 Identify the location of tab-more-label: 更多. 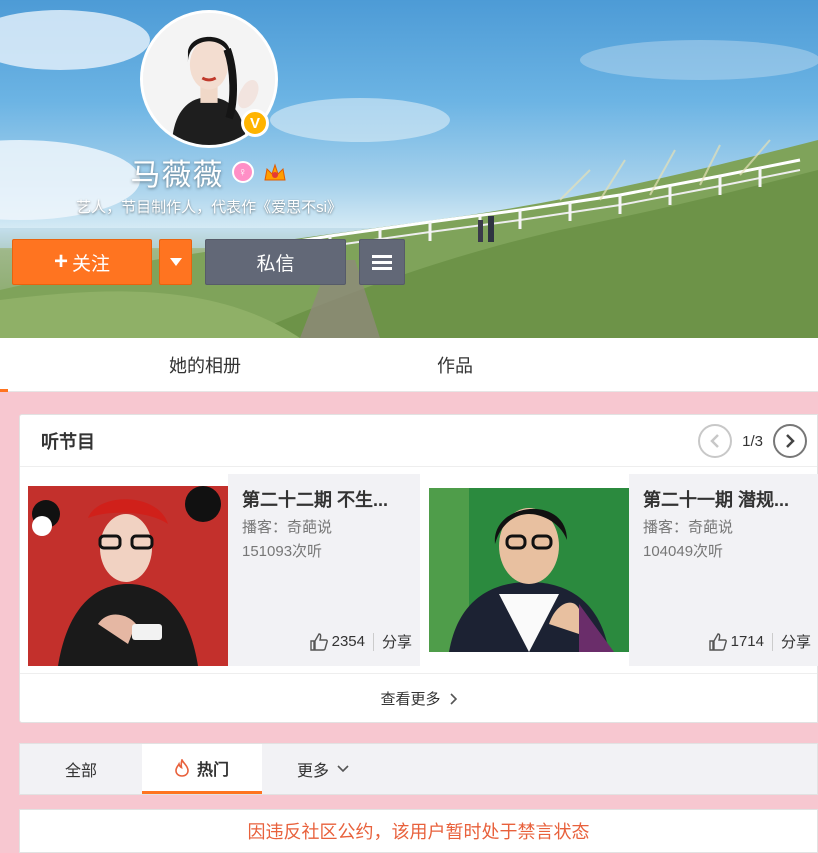
(312, 771).